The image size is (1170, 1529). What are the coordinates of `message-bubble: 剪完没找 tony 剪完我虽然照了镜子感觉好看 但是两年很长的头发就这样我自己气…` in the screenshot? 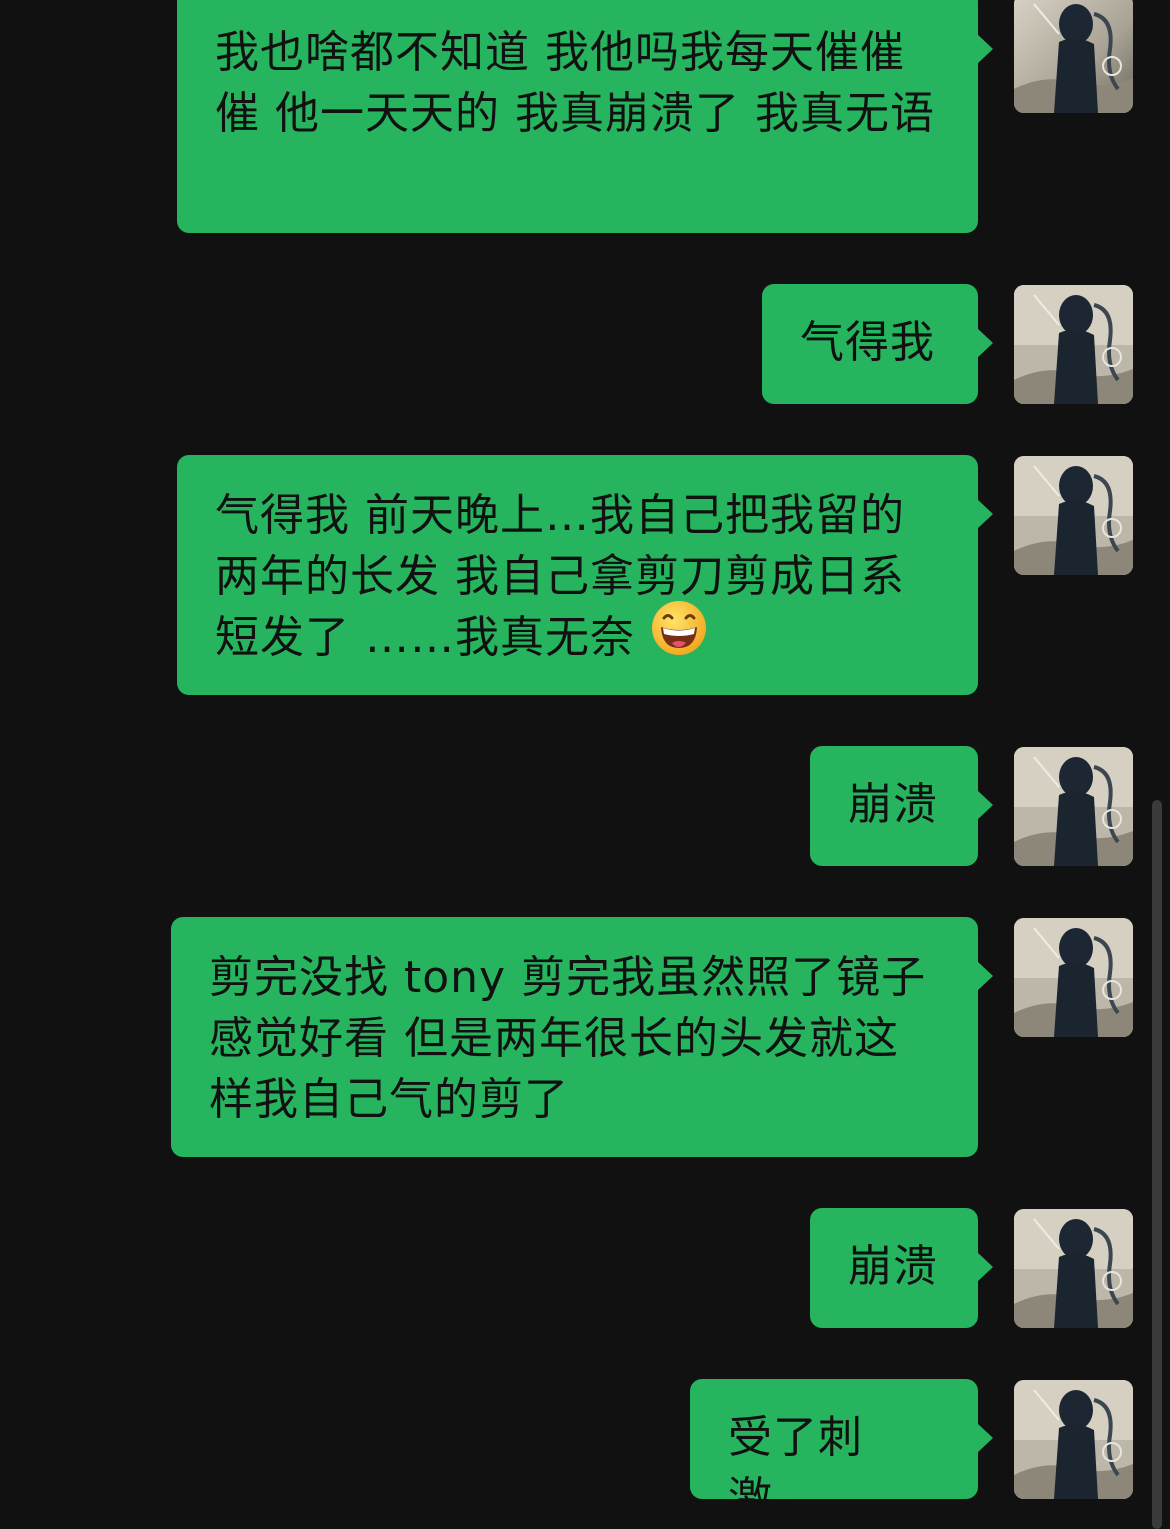 It's located at (582, 1037).